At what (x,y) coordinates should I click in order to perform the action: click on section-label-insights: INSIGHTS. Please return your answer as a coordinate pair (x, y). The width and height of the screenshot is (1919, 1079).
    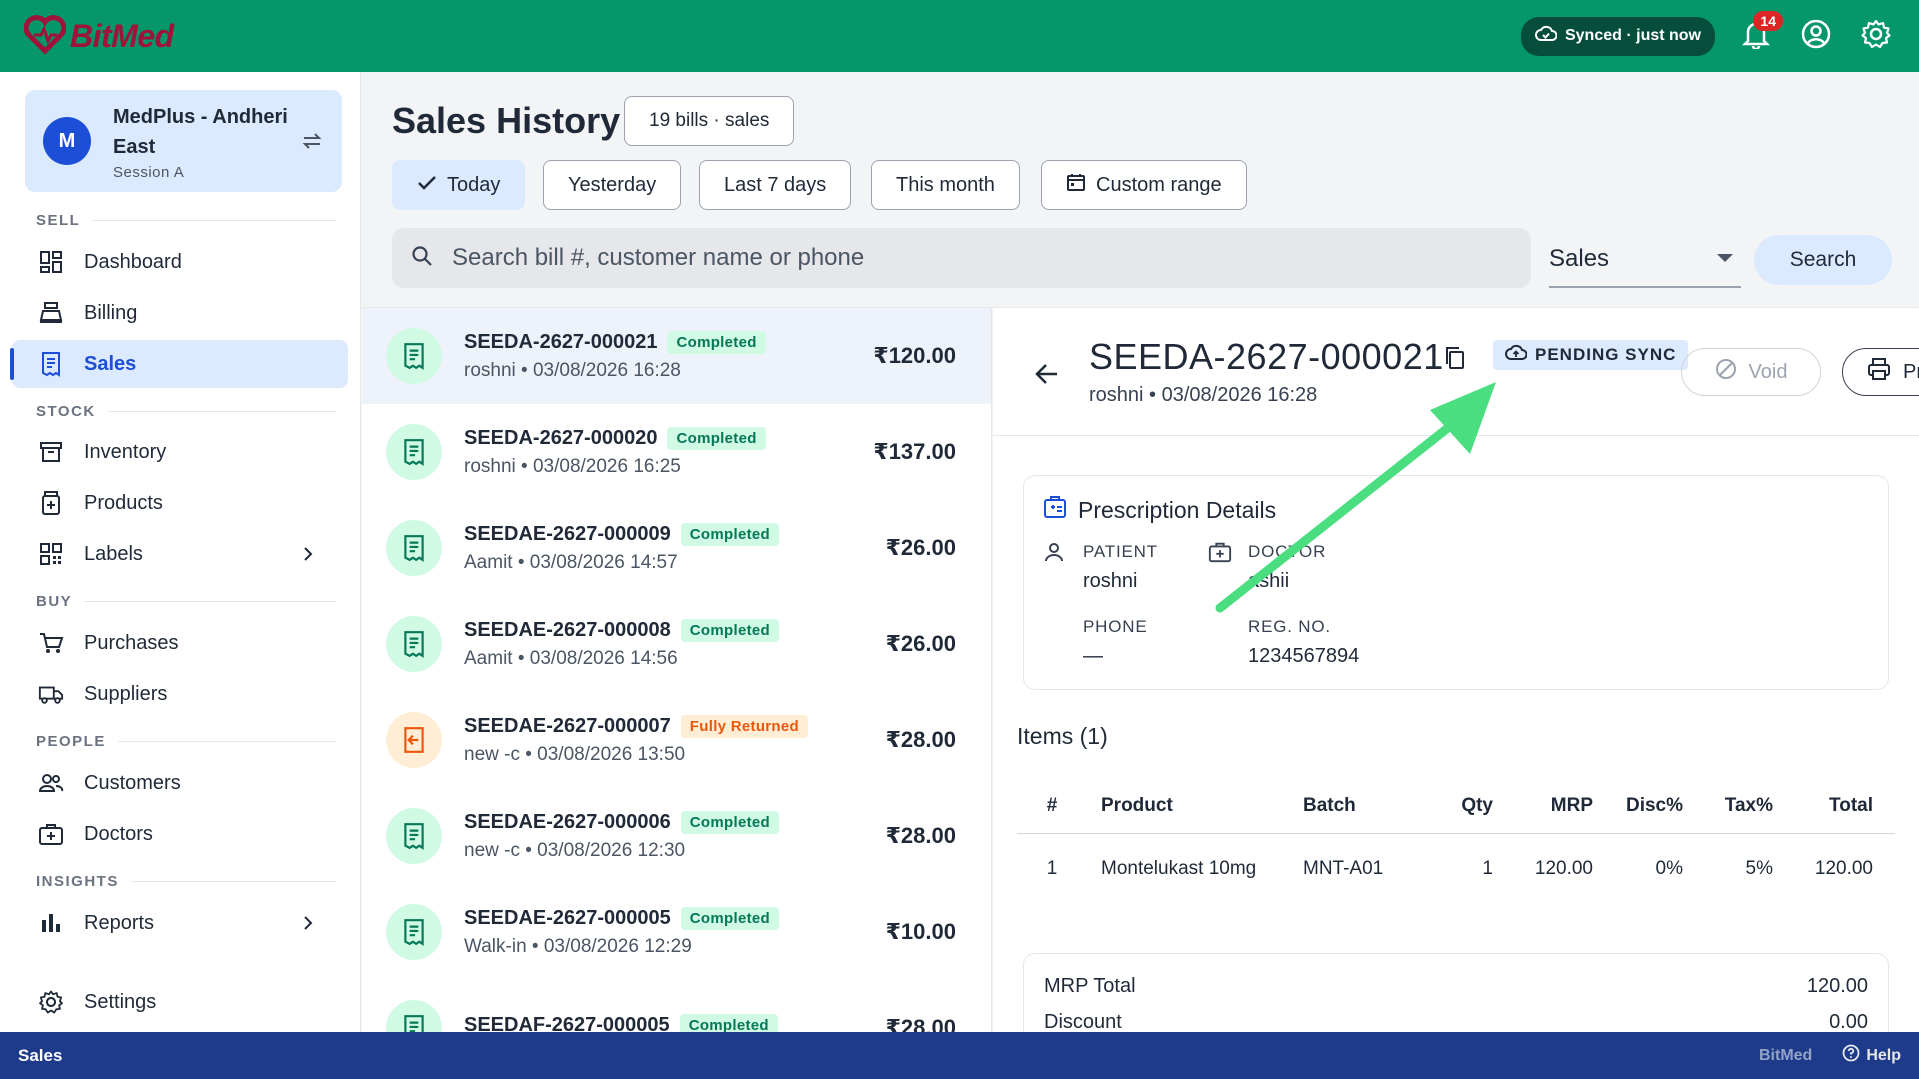
    Looking at the image, I should click on (186, 881).